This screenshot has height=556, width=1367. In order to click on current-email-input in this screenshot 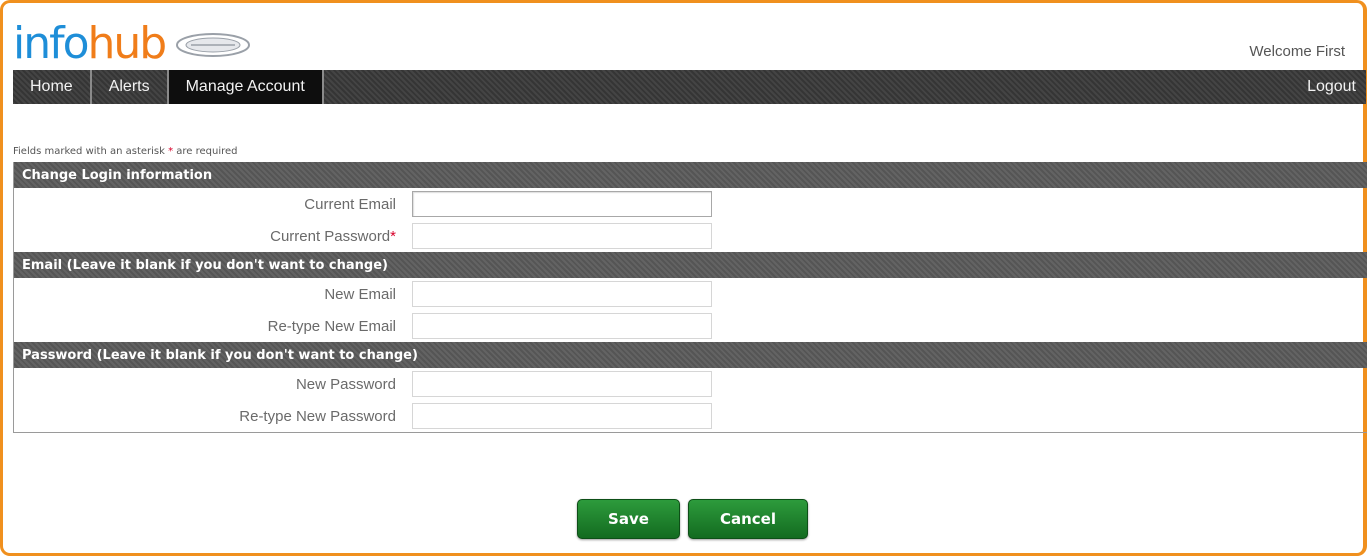, I will do `click(562, 204)`.